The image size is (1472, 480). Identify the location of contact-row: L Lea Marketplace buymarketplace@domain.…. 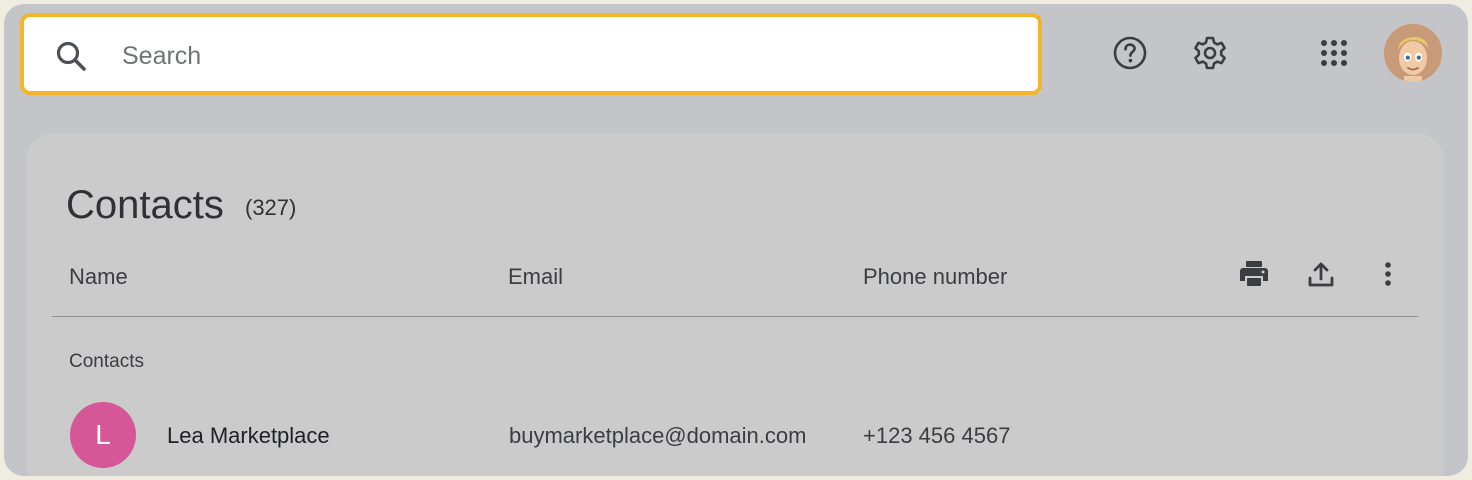
(735, 435).